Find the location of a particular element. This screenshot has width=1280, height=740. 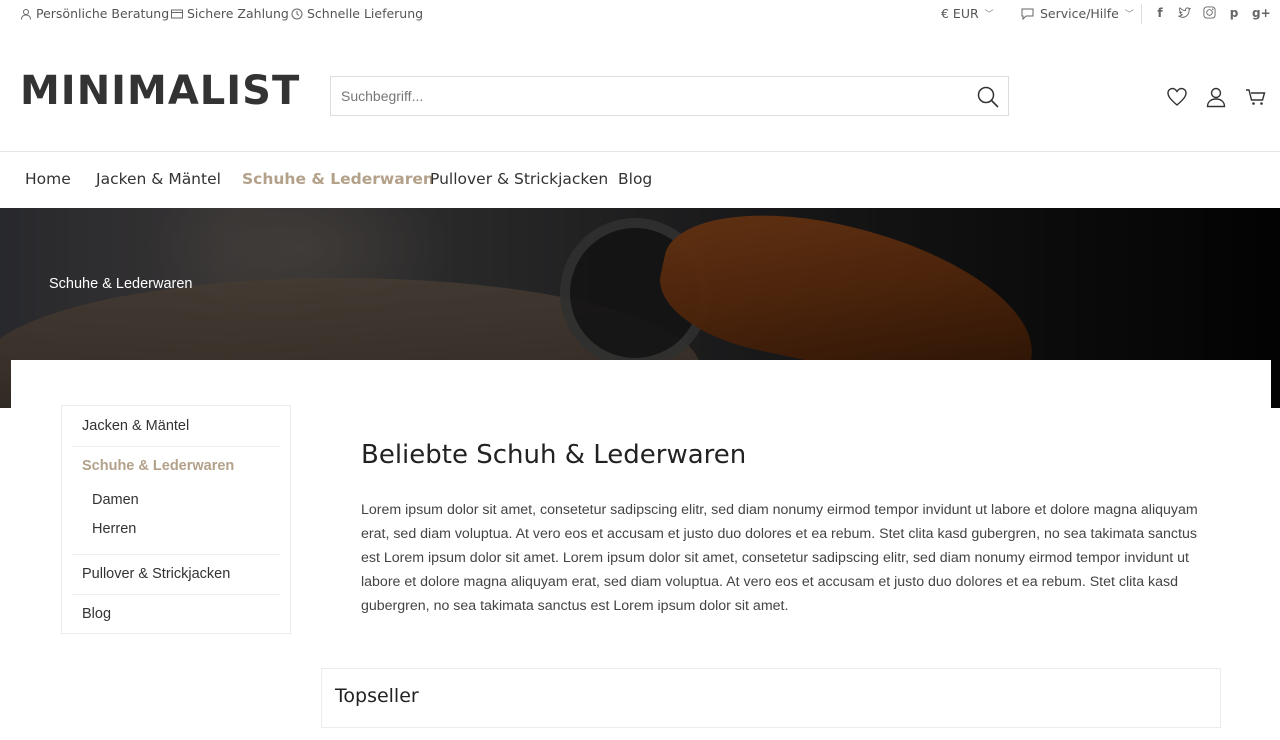

nav-item-jacken: Jacken & Mäntel is located at coordinates (158, 179).